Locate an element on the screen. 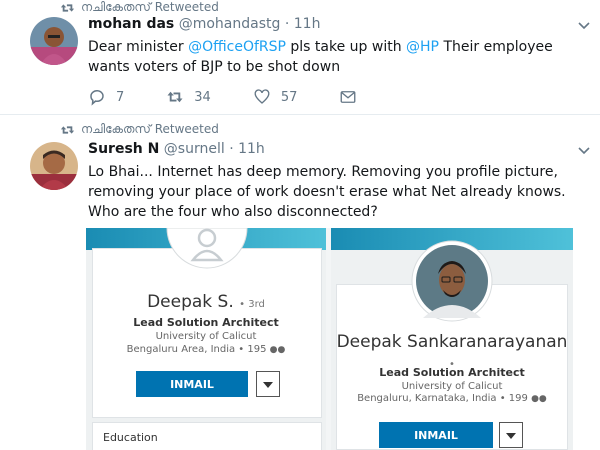 Image resolution: width=600 pixels, height=450 pixels. tweet-text-segment: pls take up with is located at coordinates (346, 47).